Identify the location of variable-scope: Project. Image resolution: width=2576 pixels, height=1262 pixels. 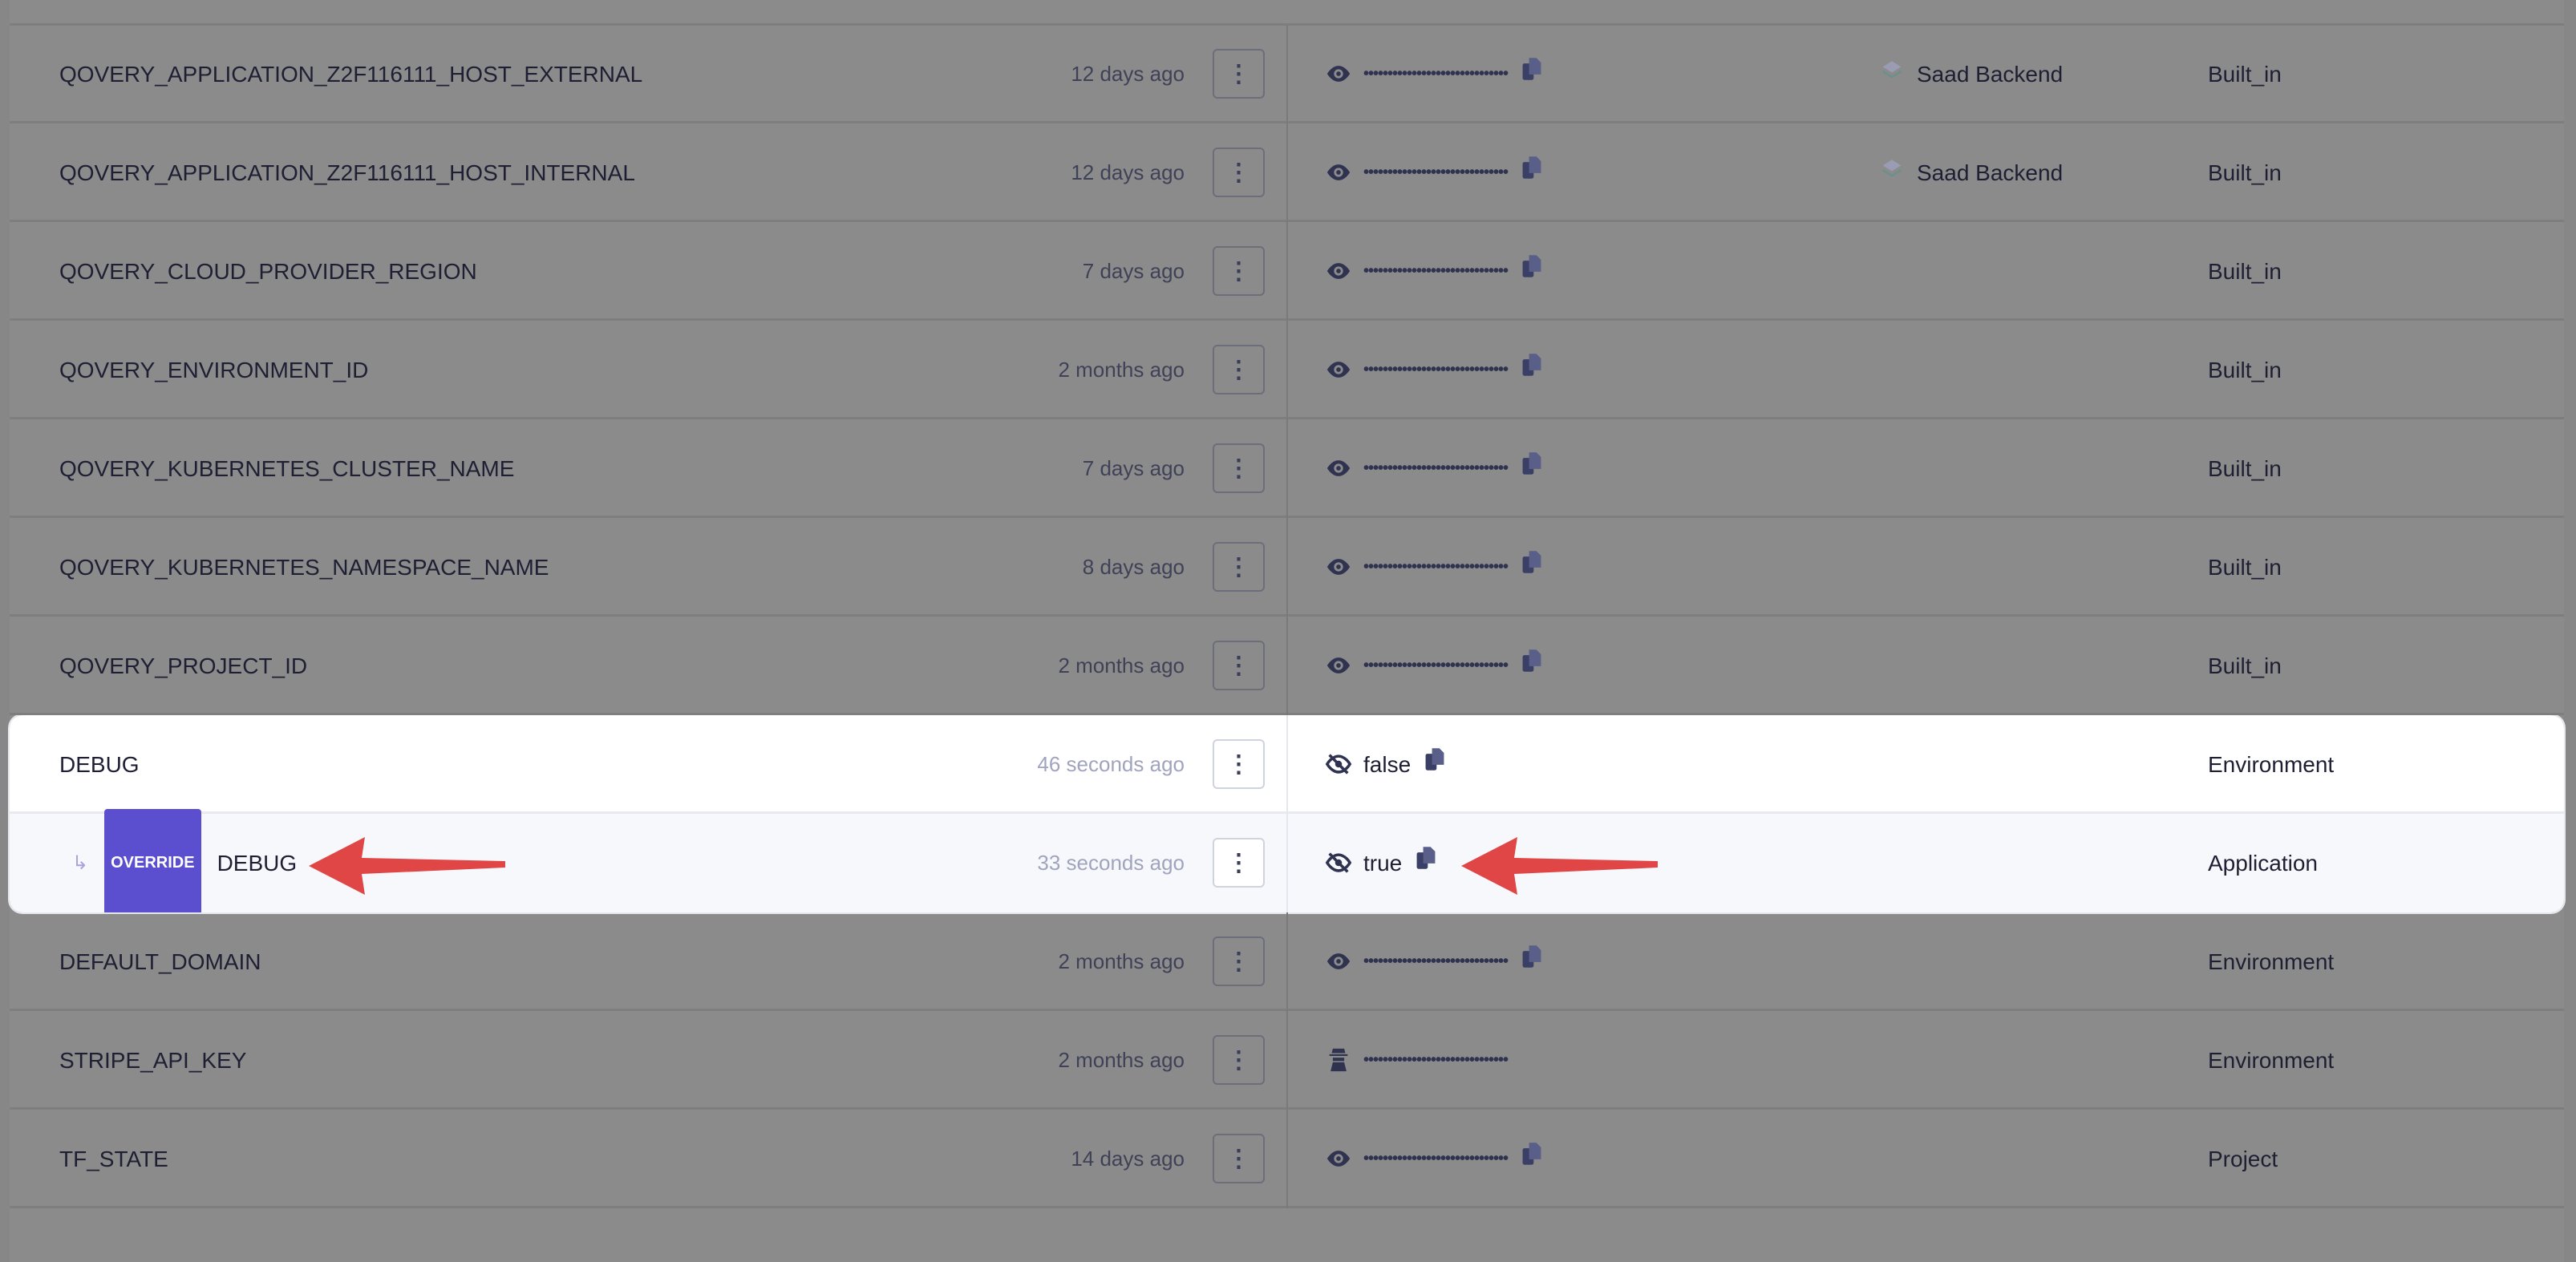
(2243, 1159).